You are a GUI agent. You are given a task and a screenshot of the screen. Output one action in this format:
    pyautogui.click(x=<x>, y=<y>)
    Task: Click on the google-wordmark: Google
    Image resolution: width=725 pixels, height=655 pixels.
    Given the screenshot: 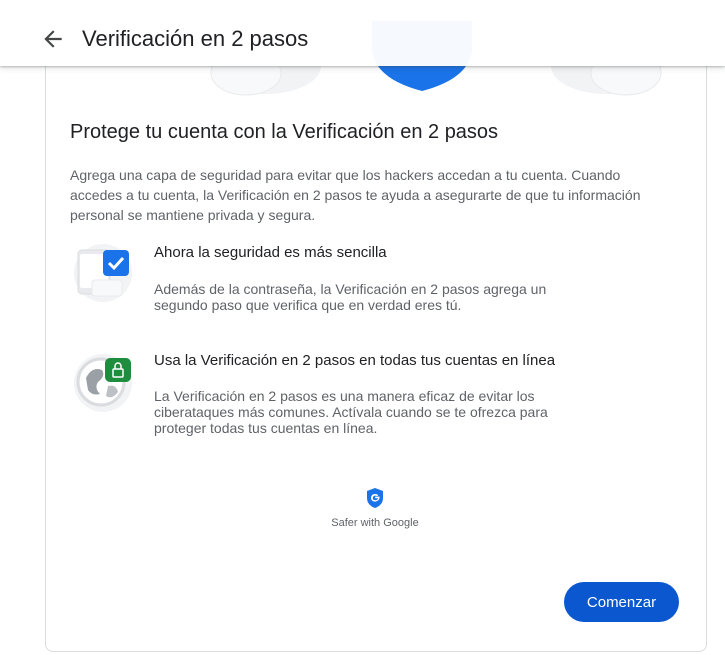 What is the action you would take?
    pyautogui.click(x=401, y=523)
    